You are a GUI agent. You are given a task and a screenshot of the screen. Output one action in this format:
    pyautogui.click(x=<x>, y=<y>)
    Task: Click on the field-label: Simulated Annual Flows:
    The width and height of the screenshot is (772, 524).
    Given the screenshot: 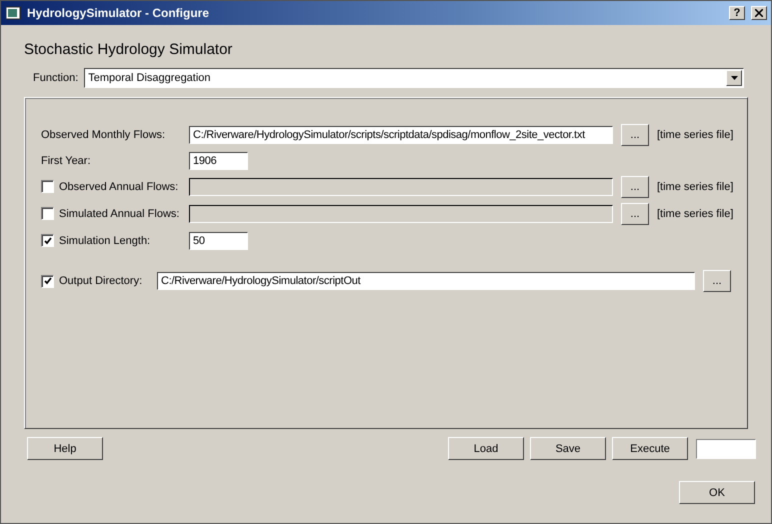 What is the action you would take?
    pyautogui.click(x=119, y=214)
    